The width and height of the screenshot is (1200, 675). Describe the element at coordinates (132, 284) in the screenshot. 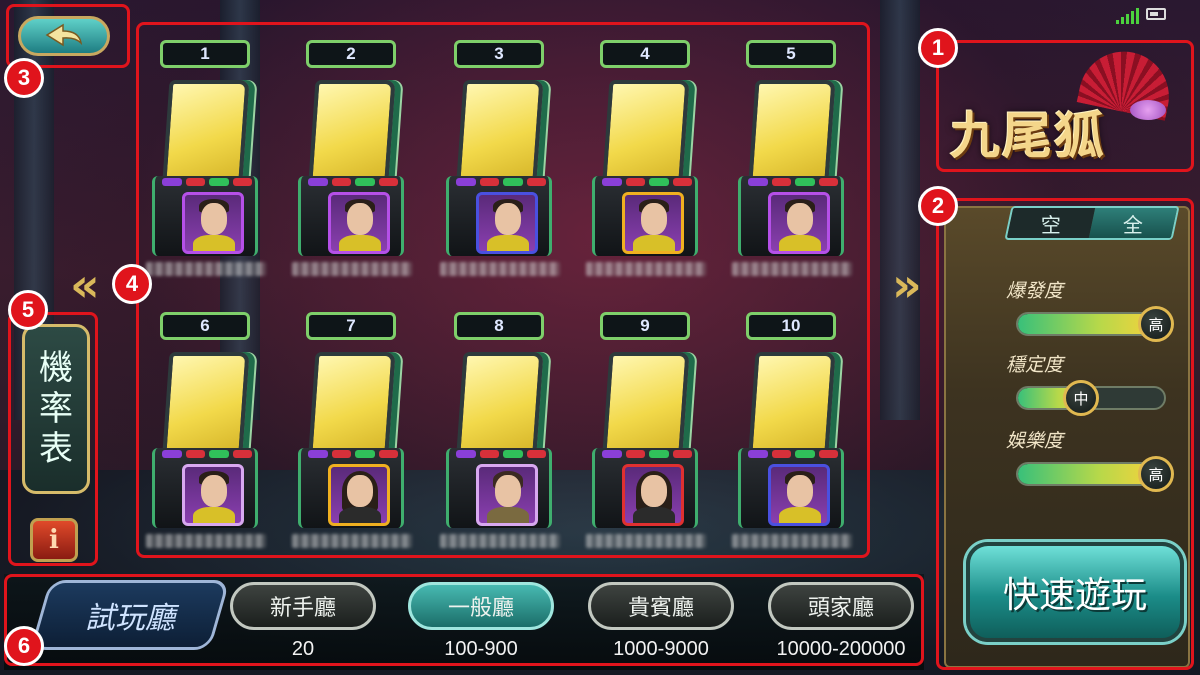

I see `annotation-badge-4: 4` at that location.